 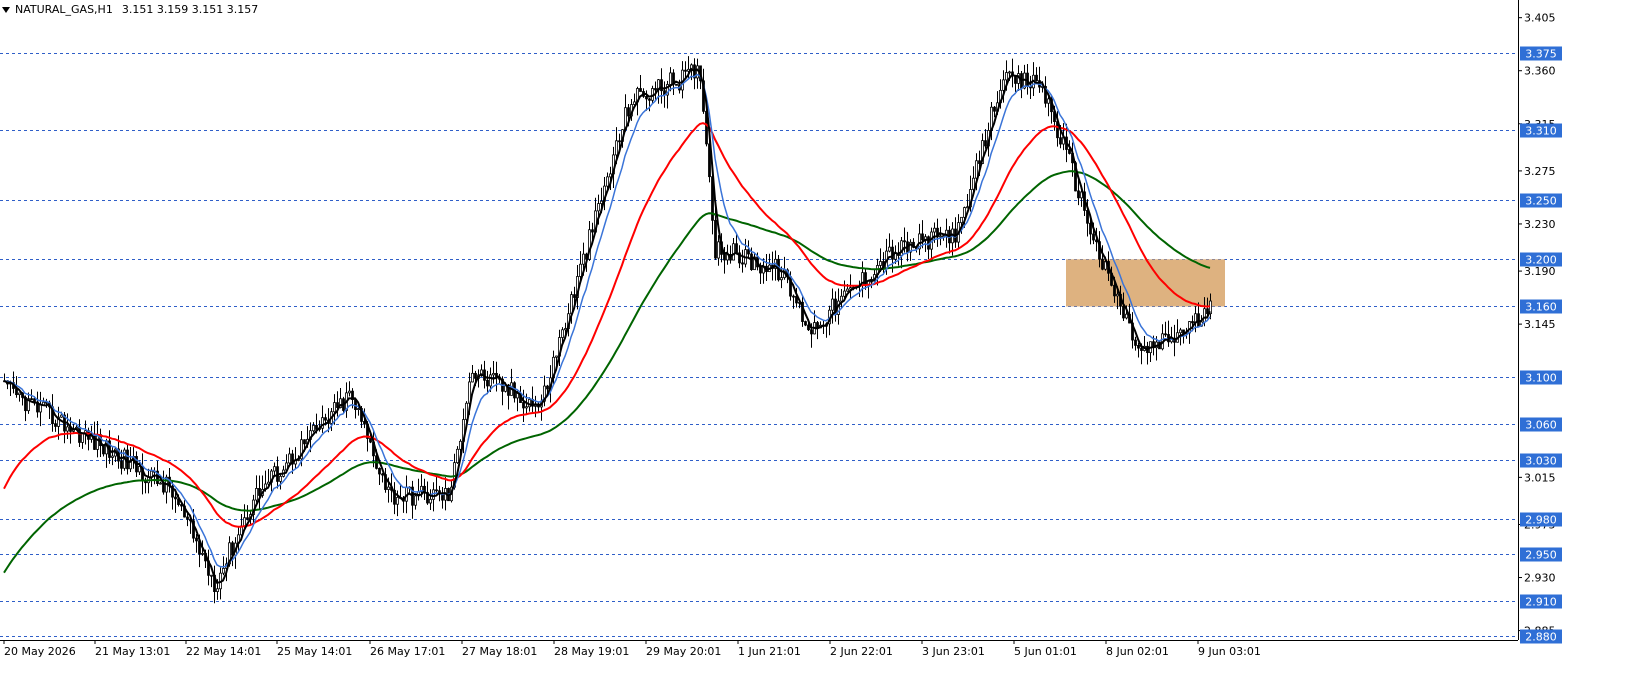 What do you see at coordinates (1541, 260) in the screenshot?
I see `level-label-3: 3.200` at bounding box center [1541, 260].